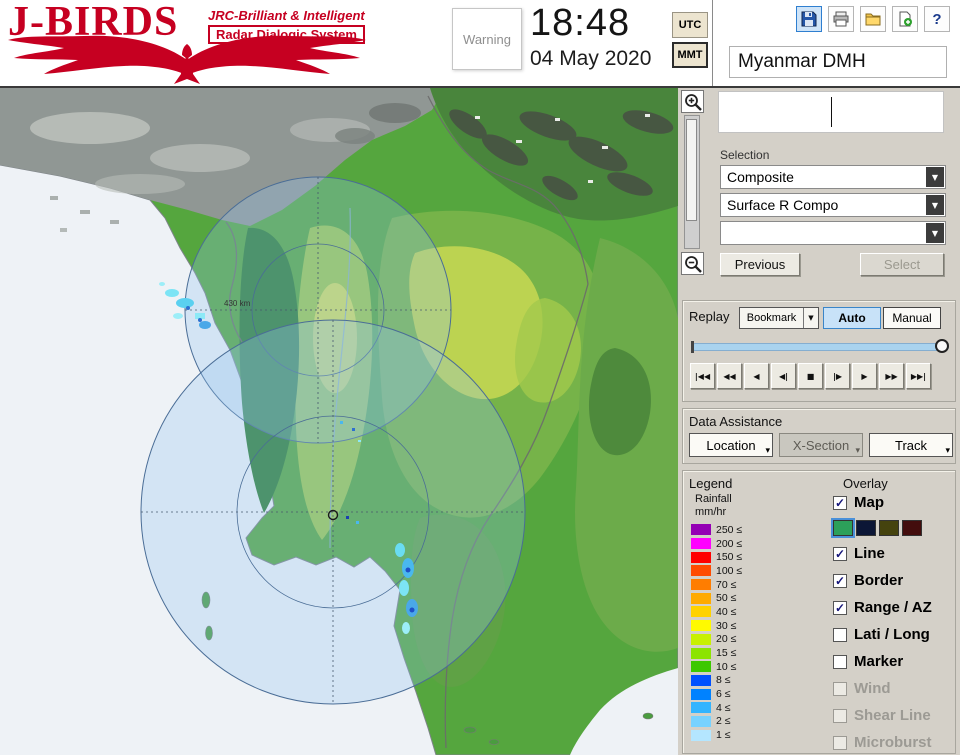  Describe the element at coordinates (726, 598) in the screenshot. I see `legend-threshold-label: 50 ≤` at that location.